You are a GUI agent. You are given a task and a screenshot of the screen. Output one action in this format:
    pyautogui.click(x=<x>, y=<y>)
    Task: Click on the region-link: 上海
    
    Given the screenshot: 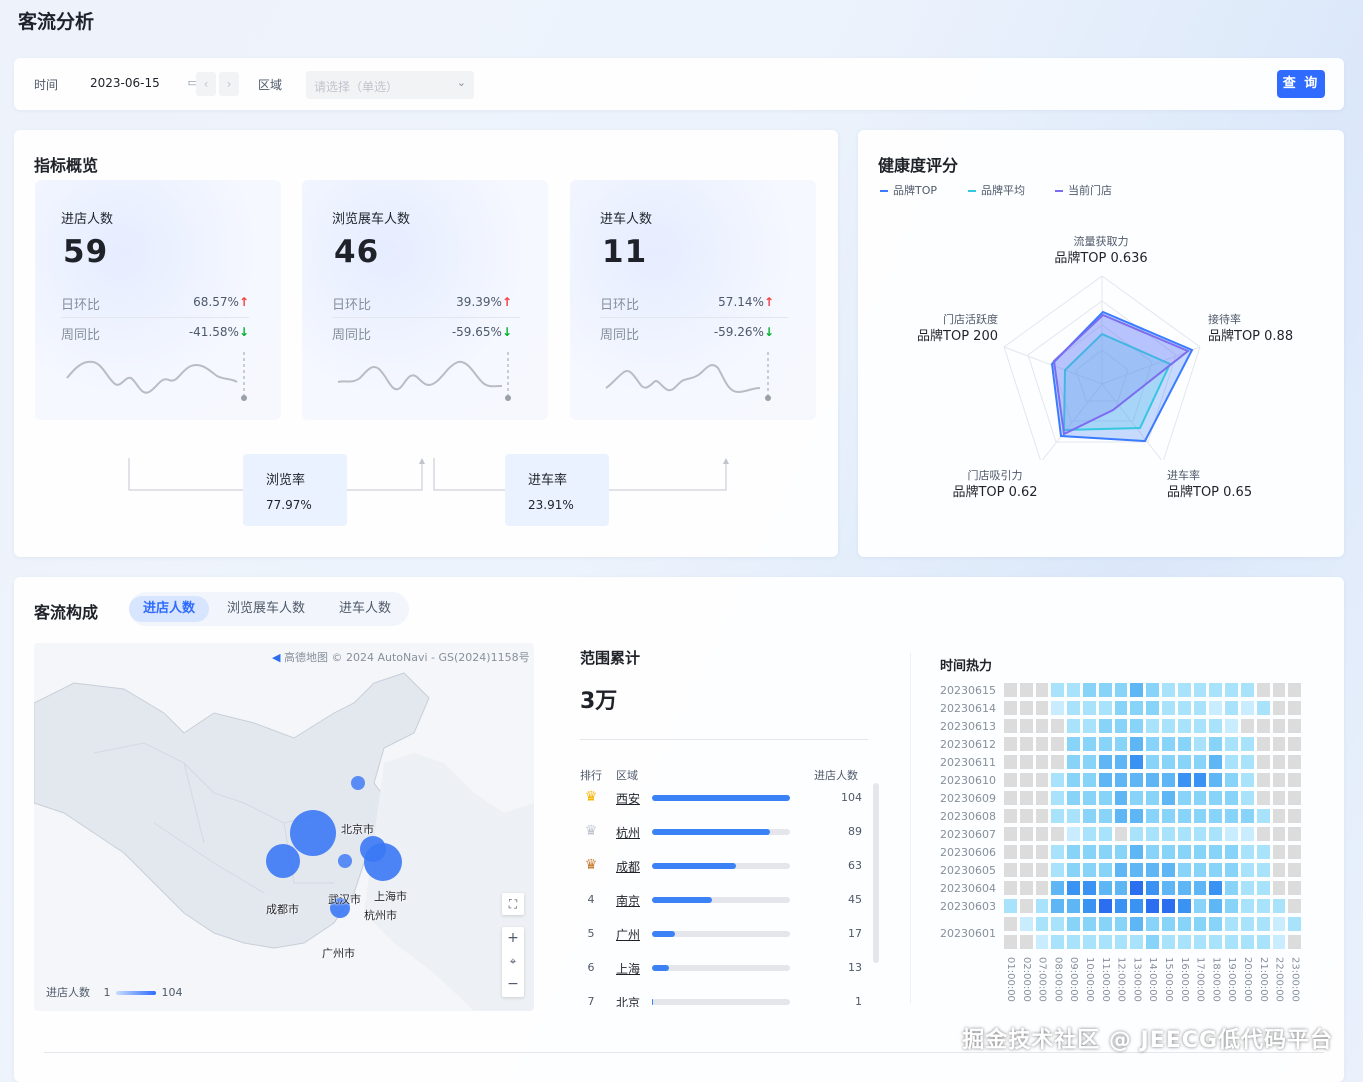 What is the action you would take?
    pyautogui.click(x=628, y=968)
    